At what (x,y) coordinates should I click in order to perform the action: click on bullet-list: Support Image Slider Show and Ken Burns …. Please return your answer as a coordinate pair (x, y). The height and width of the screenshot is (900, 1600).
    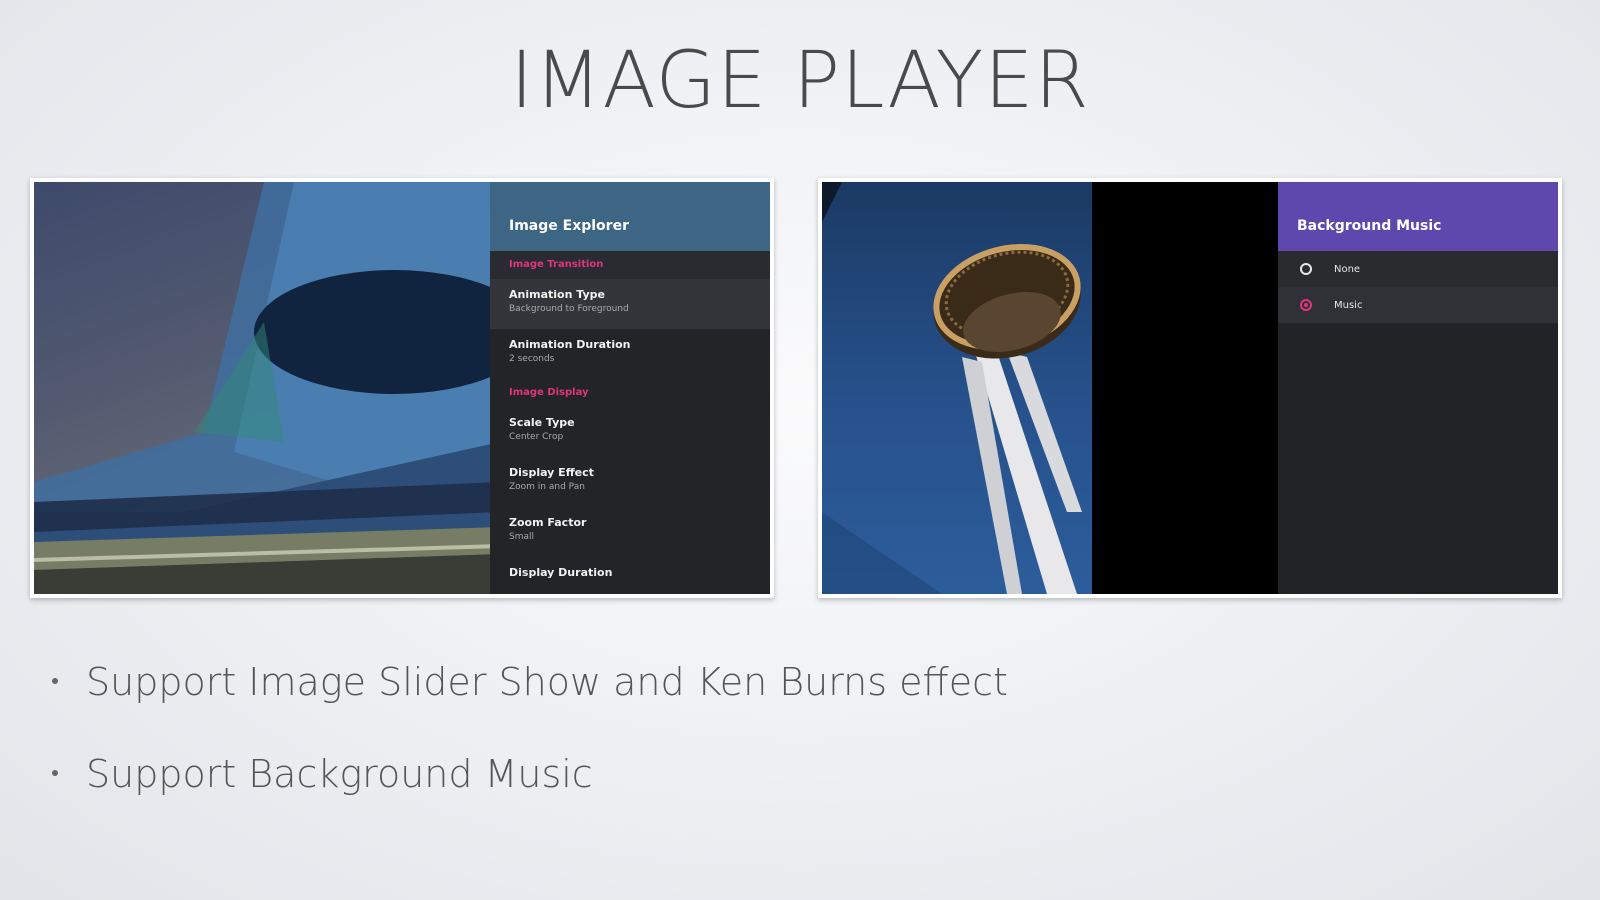
    Looking at the image, I should click on (529, 754).